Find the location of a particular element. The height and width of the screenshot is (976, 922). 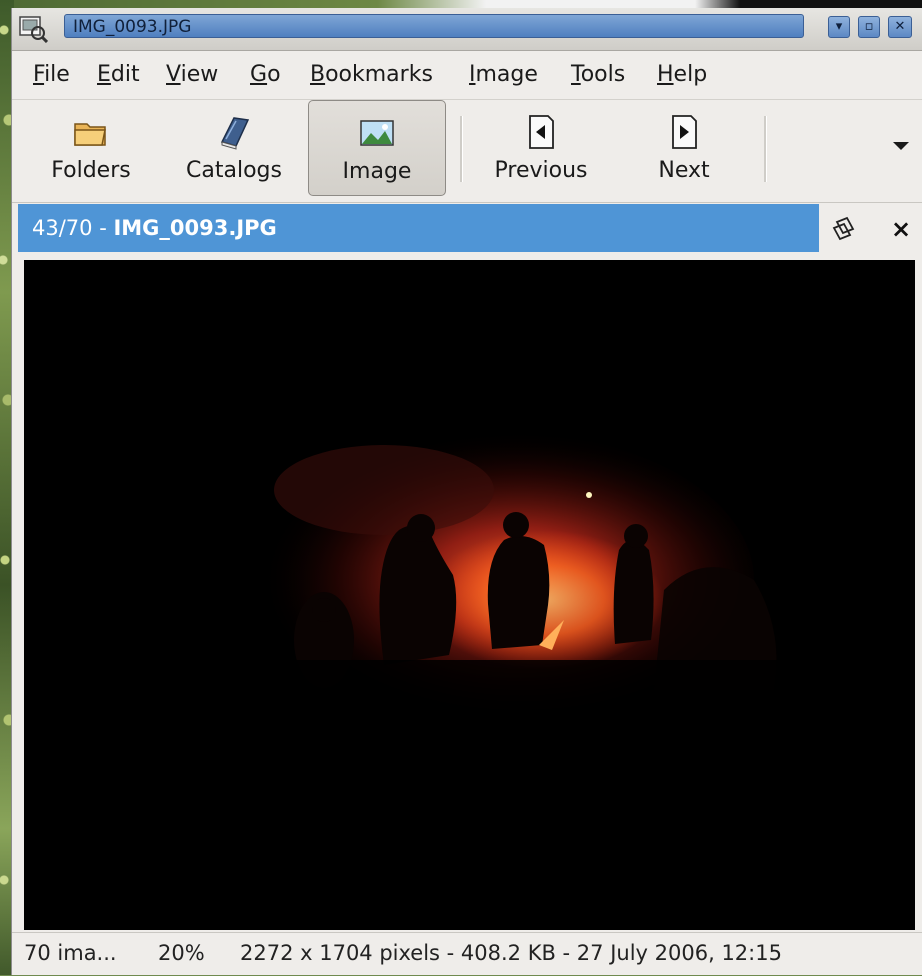

maximize-button: ▫ is located at coordinates (869, 27).